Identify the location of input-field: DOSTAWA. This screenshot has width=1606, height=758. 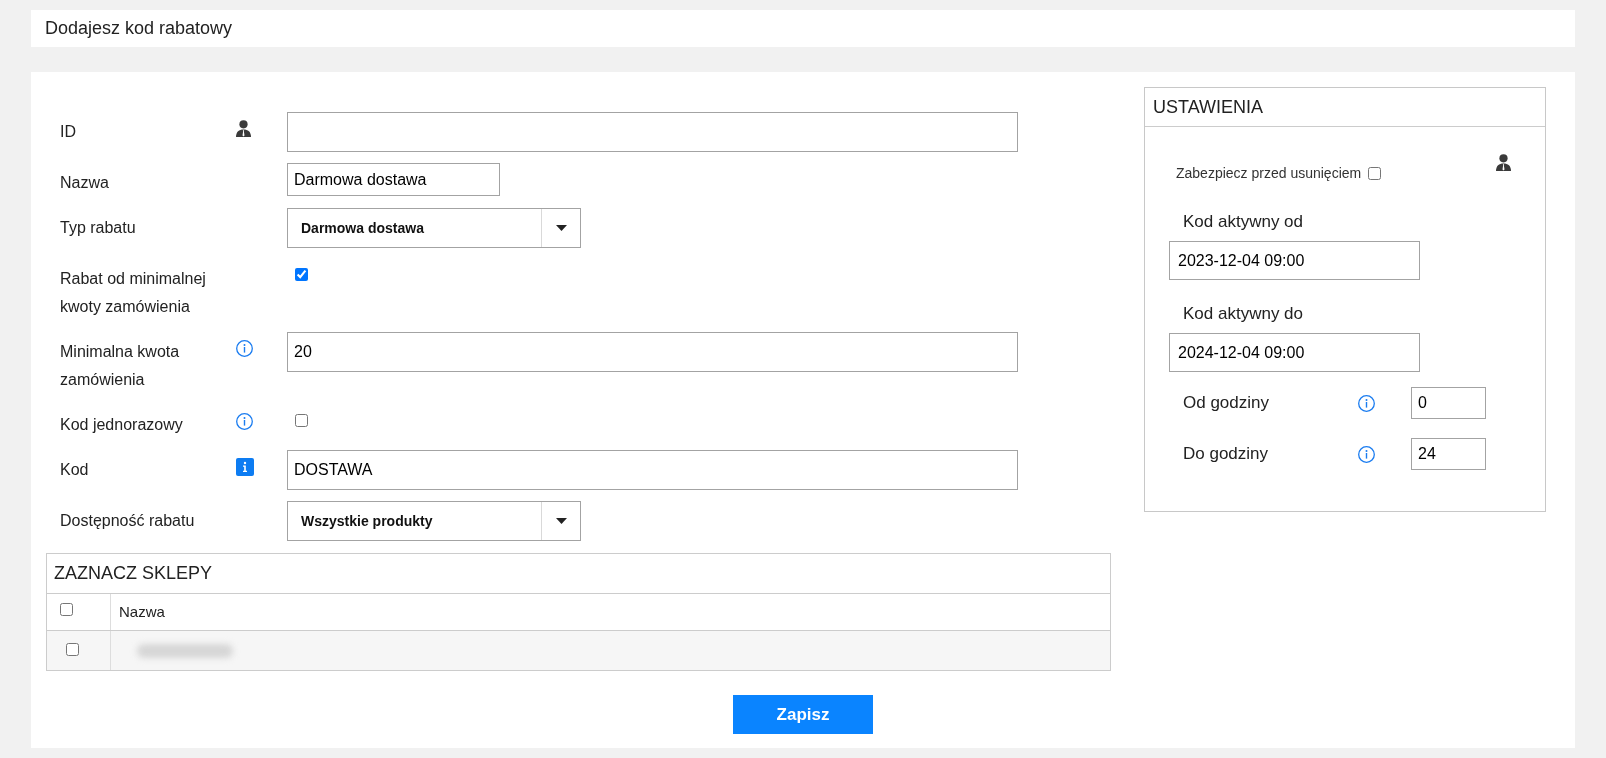
(652, 470).